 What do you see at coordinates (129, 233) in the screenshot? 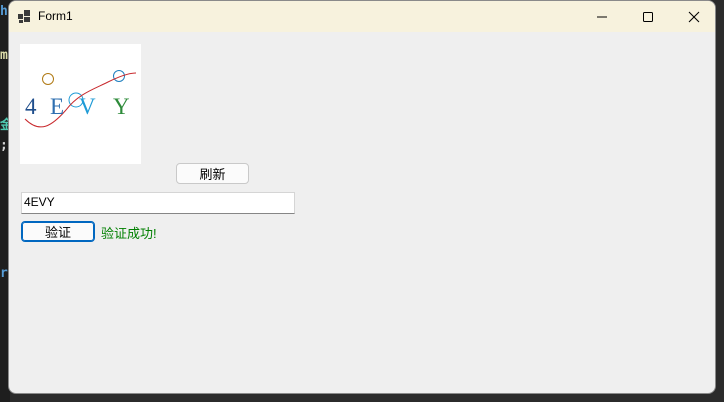
I see `verification-result-label: 验证成功!` at bounding box center [129, 233].